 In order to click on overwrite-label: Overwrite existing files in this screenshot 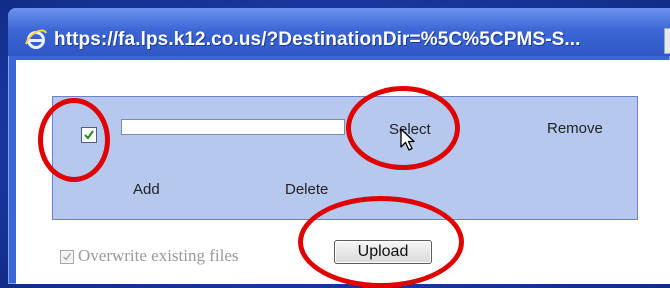, I will do `click(158, 255)`.